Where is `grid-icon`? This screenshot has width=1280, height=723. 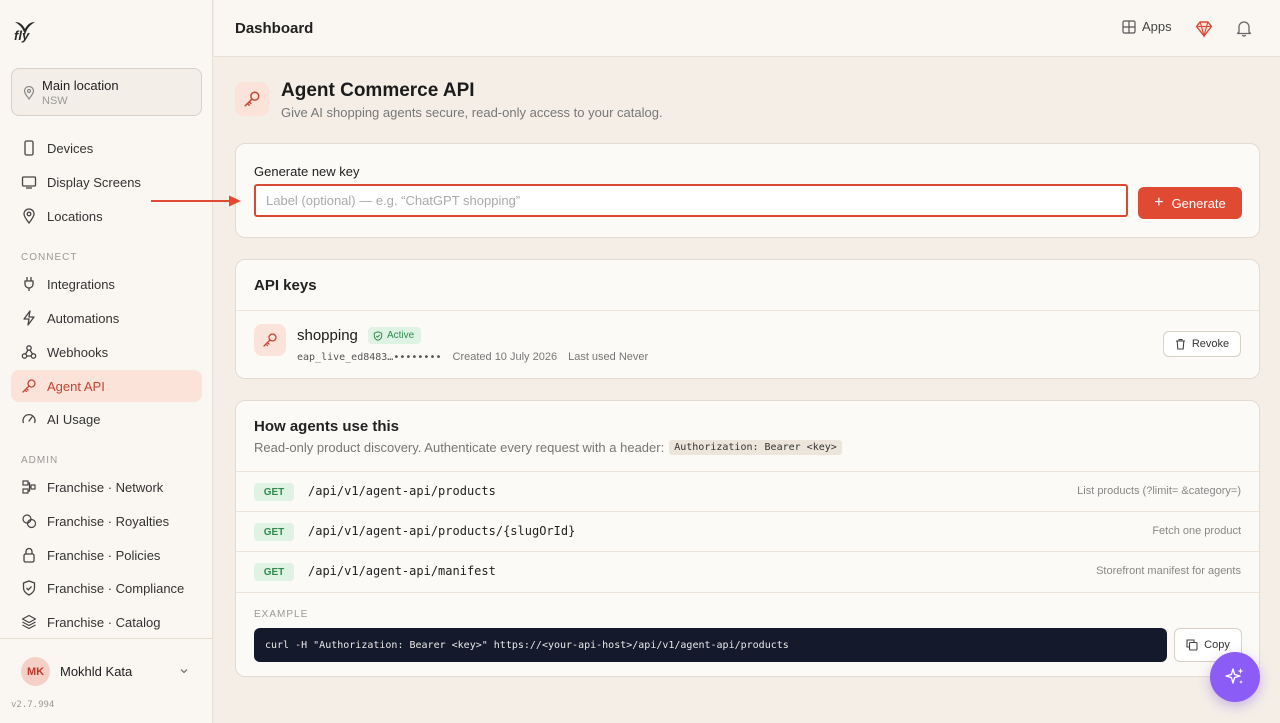 grid-icon is located at coordinates (1129, 26).